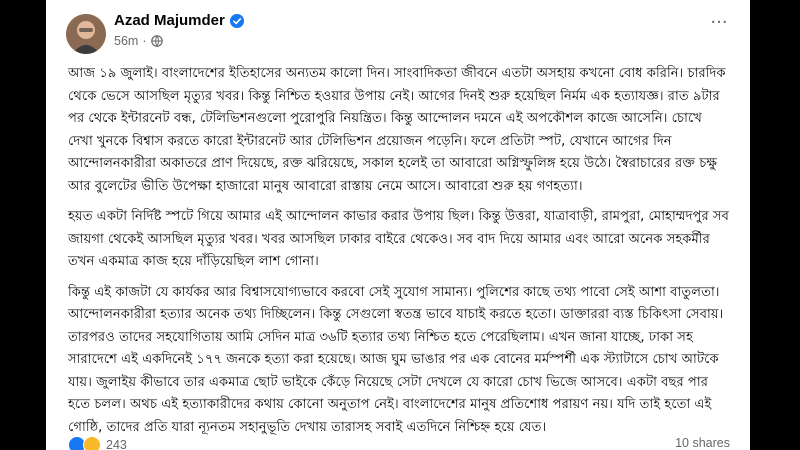 The height and width of the screenshot is (450, 800). What do you see at coordinates (398, 443) in the screenshot?
I see `post-footer: 243 10 shares` at bounding box center [398, 443].